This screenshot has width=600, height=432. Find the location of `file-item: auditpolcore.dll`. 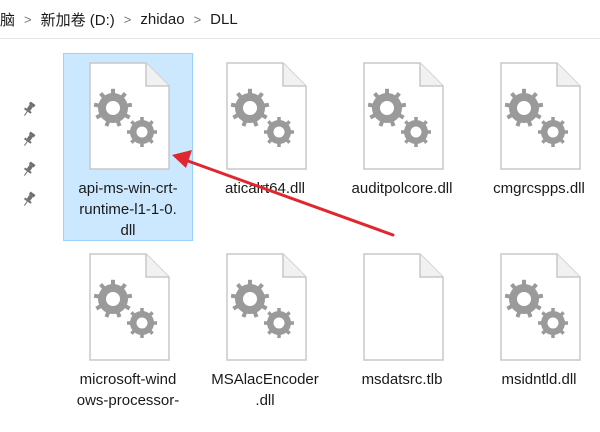

file-item: auditpolcore.dll is located at coordinates (402, 147).